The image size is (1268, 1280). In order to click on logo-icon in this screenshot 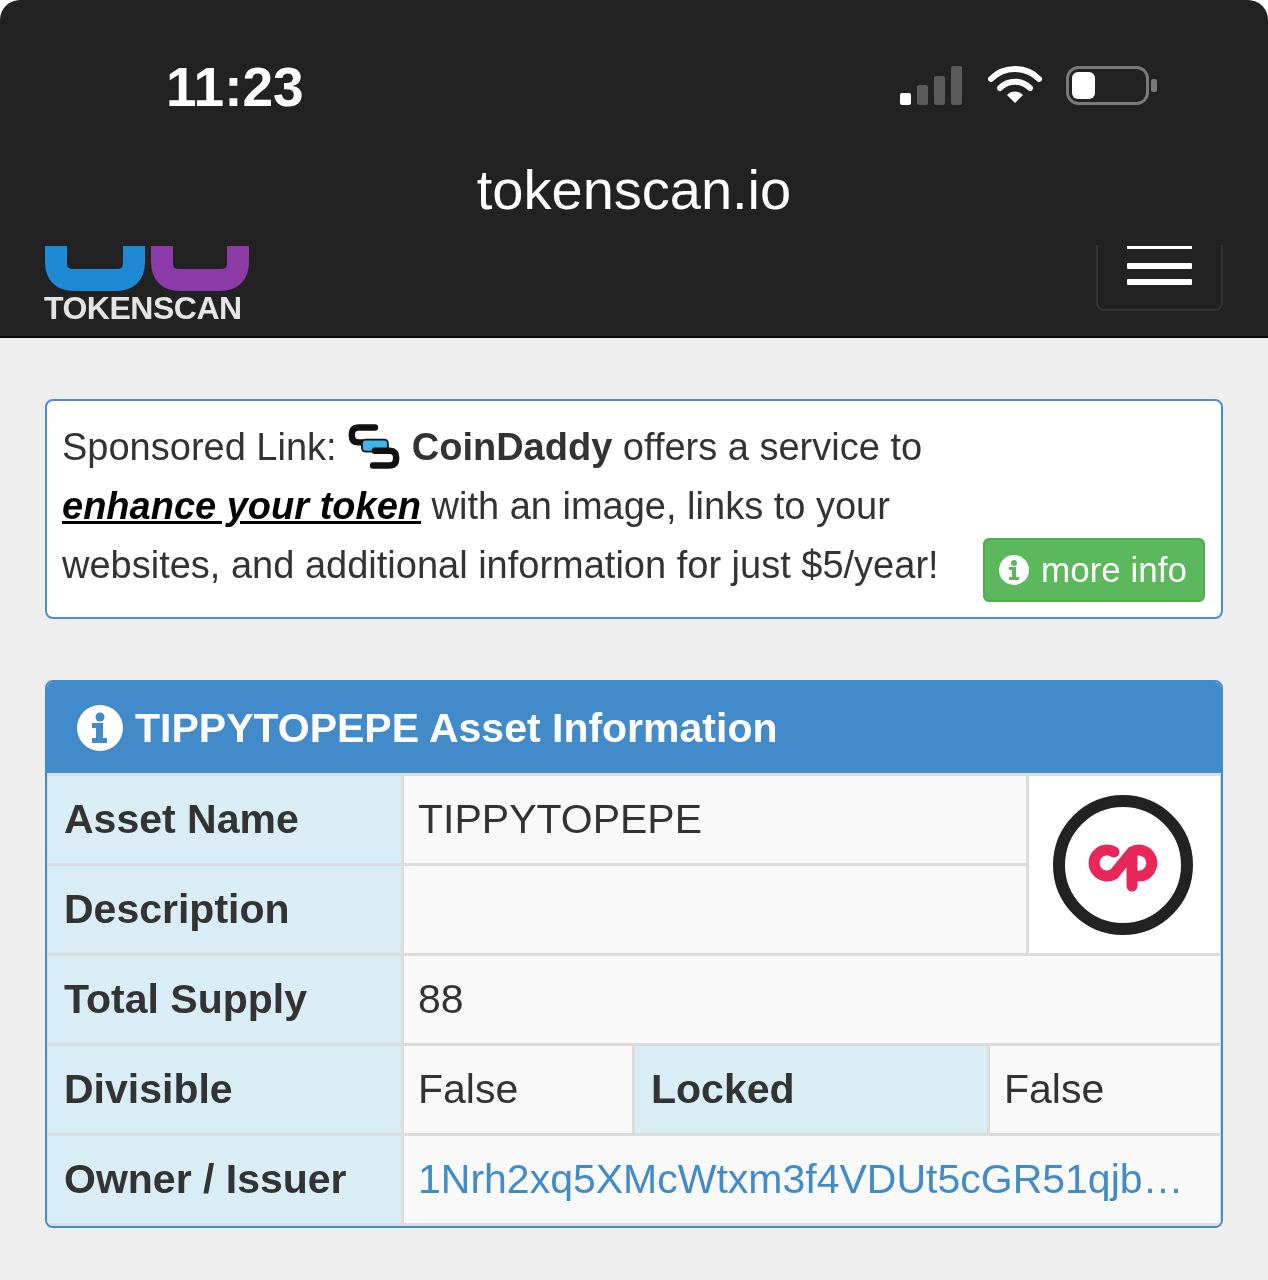, I will do `click(147, 268)`.